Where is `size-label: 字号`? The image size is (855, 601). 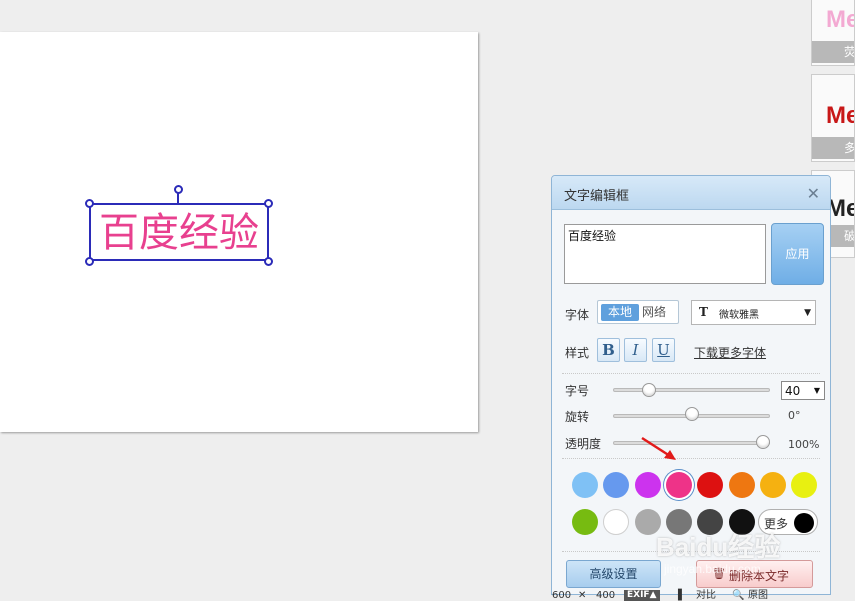
size-label: 字号 is located at coordinates (577, 391).